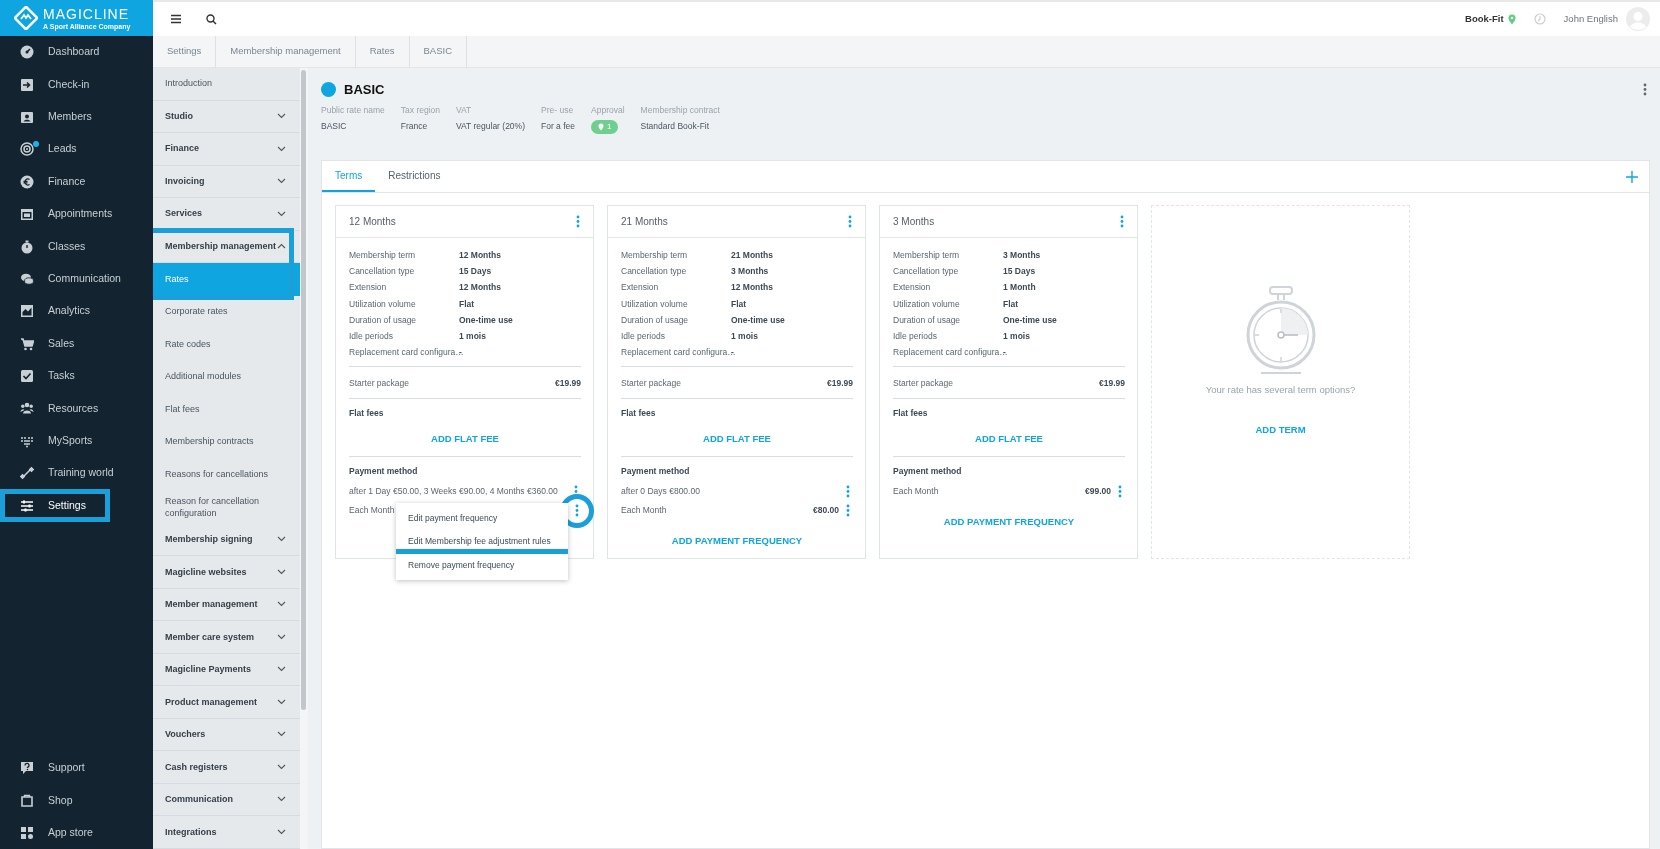 Image resolution: width=1660 pixels, height=849 pixels. What do you see at coordinates (27, 278) in the screenshot?
I see `chat-bubbles-icon` at bounding box center [27, 278].